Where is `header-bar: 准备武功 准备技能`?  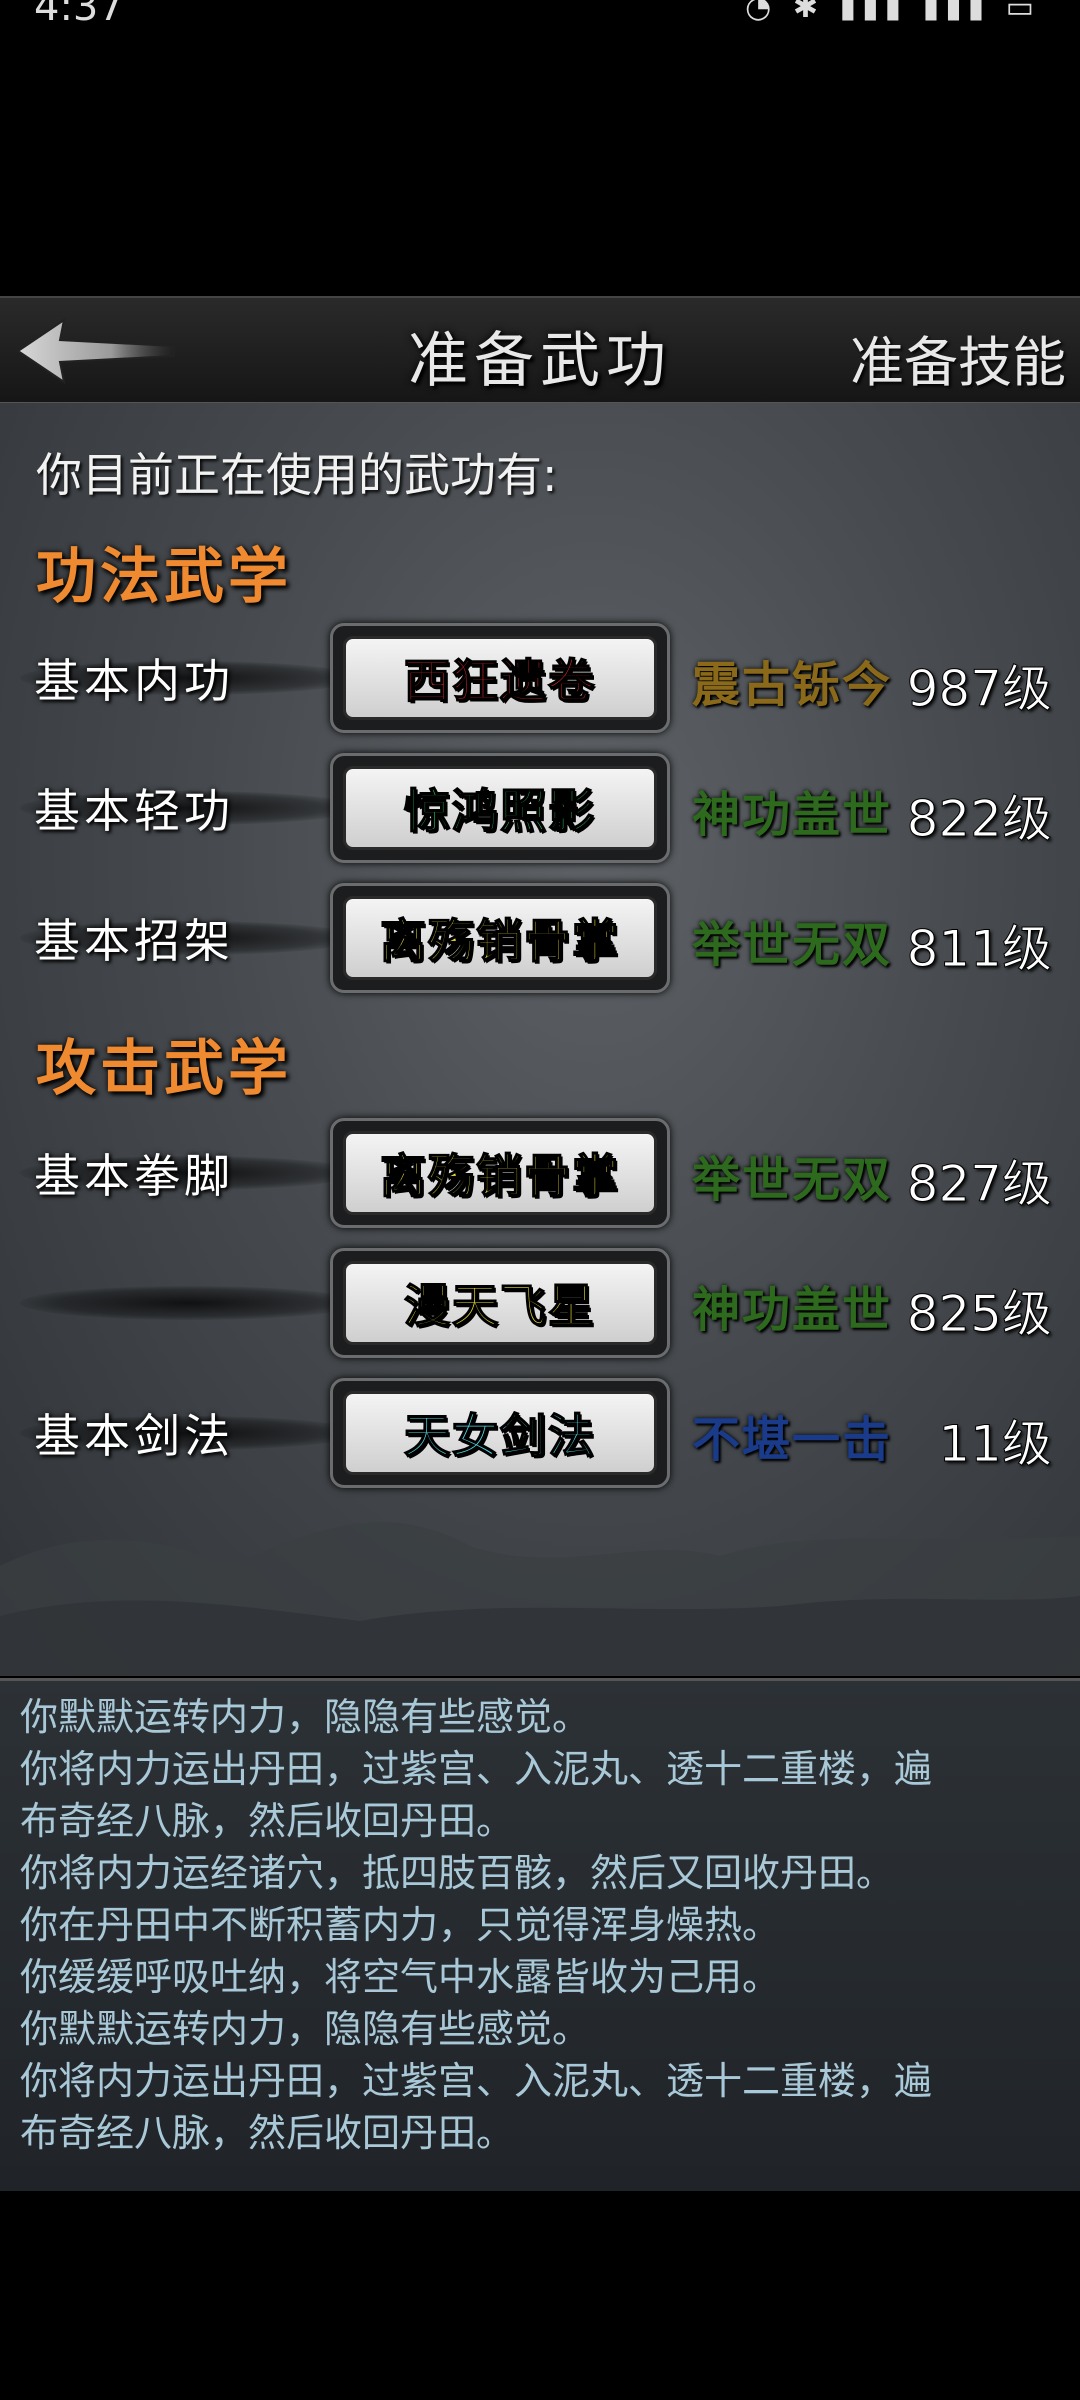 header-bar: 准备武功 准备技能 is located at coordinates (540, 350).